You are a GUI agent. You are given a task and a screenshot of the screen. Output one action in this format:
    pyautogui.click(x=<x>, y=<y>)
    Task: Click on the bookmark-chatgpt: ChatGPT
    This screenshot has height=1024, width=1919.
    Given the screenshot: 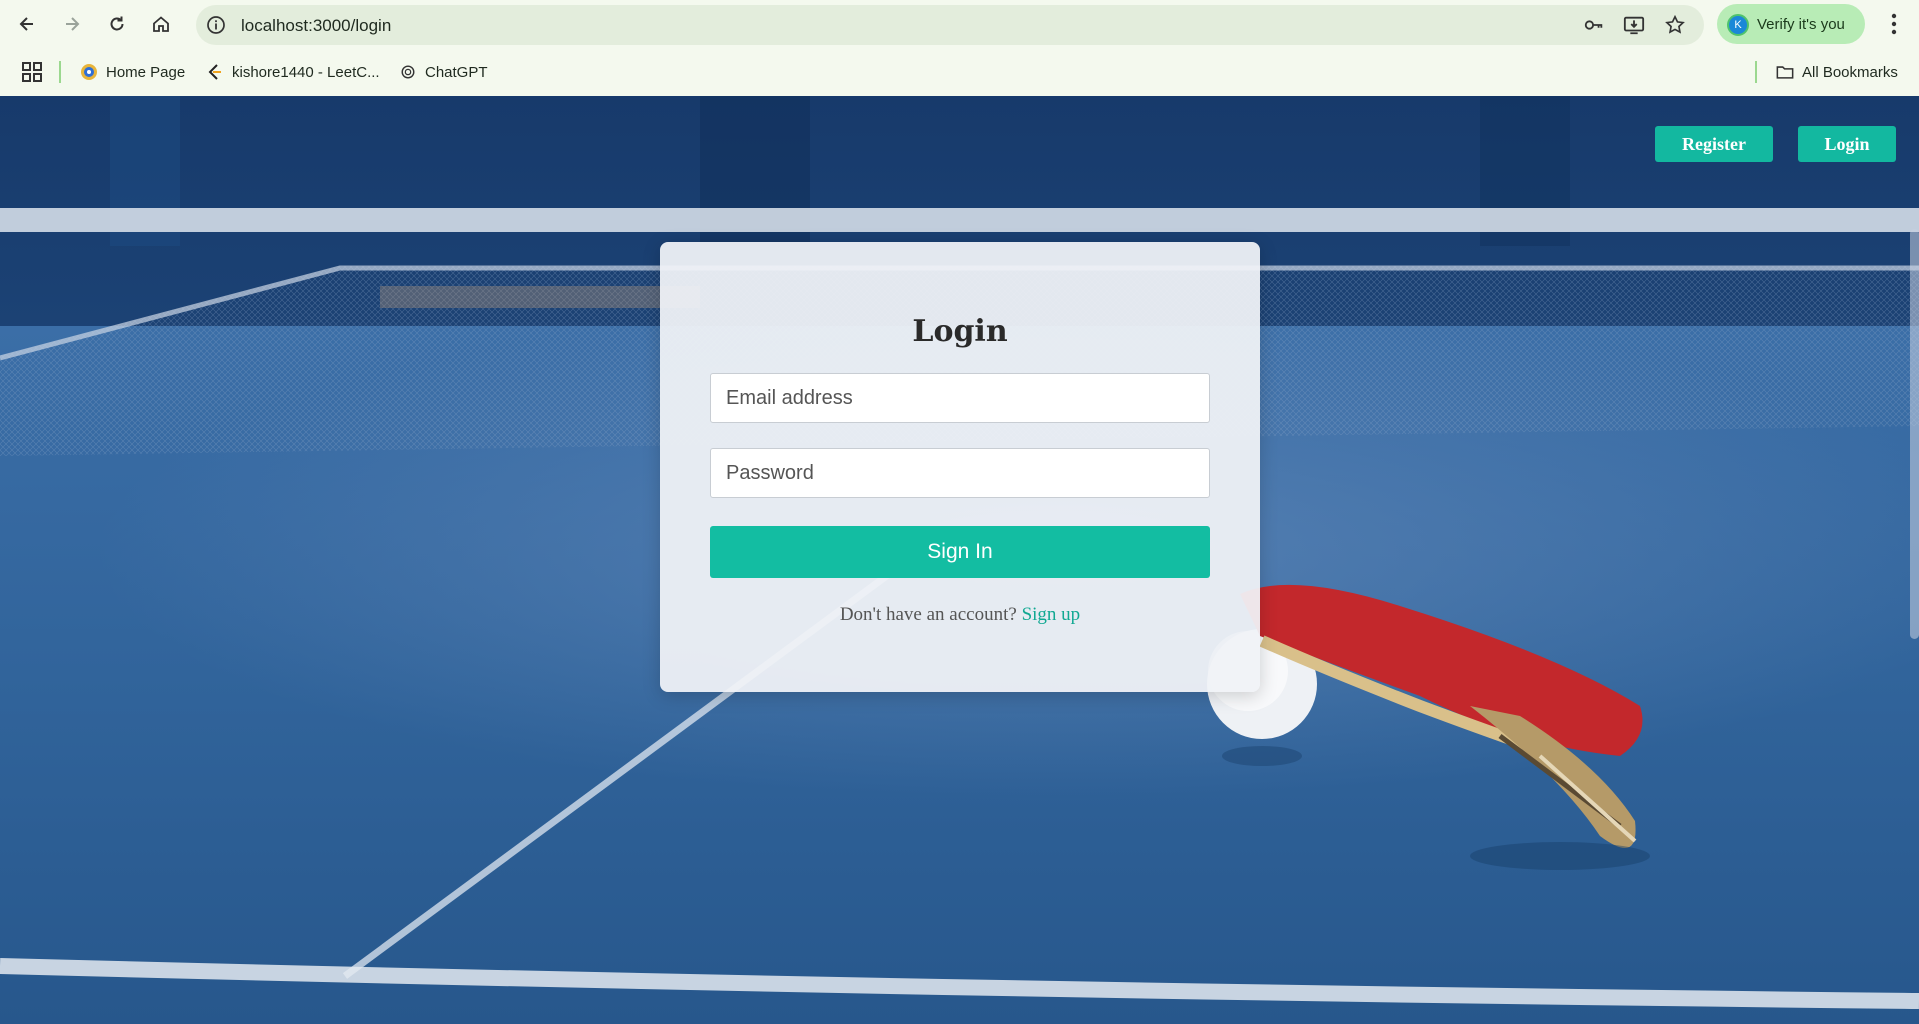 What is the action you would take?
    pyautogui.click(x=443, y=72)
    